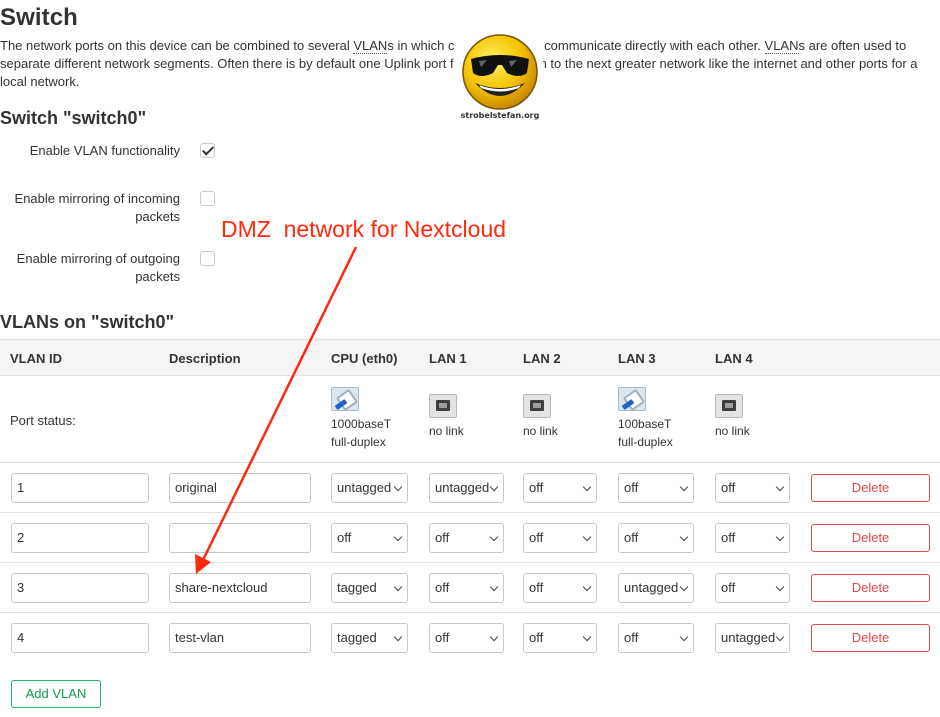 This screenshot has width=940, height=717. I want to click on col-lan2: LAN 2, so click(542, 358).